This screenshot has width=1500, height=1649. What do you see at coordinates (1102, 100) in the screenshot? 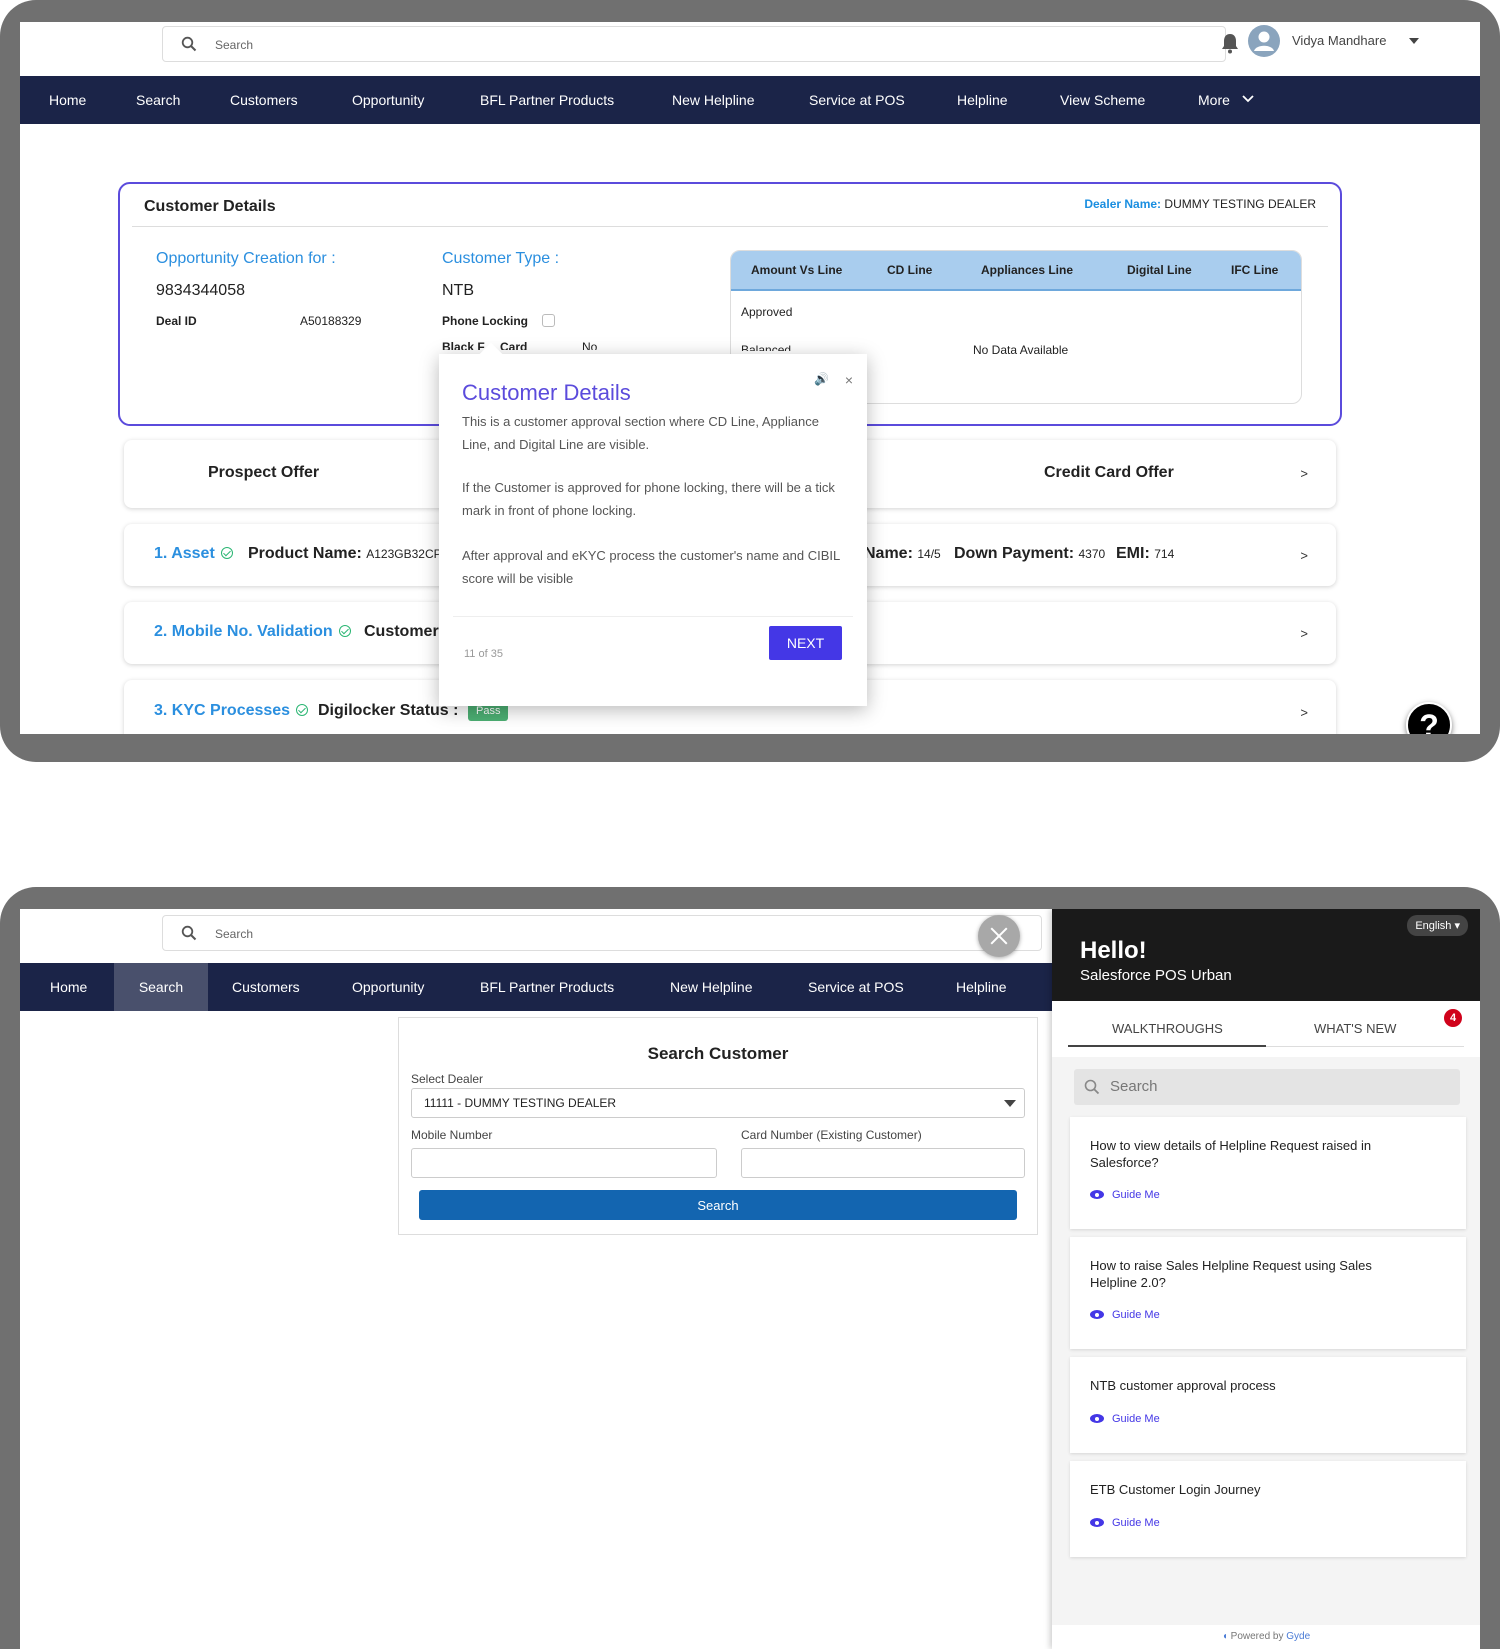
I see `nav-view-scheme: View Scheme` at bounding box center [1102, 100].